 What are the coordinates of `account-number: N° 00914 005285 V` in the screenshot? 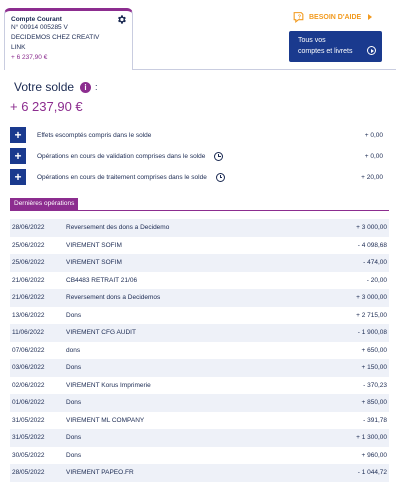 It's located at (39, 27).